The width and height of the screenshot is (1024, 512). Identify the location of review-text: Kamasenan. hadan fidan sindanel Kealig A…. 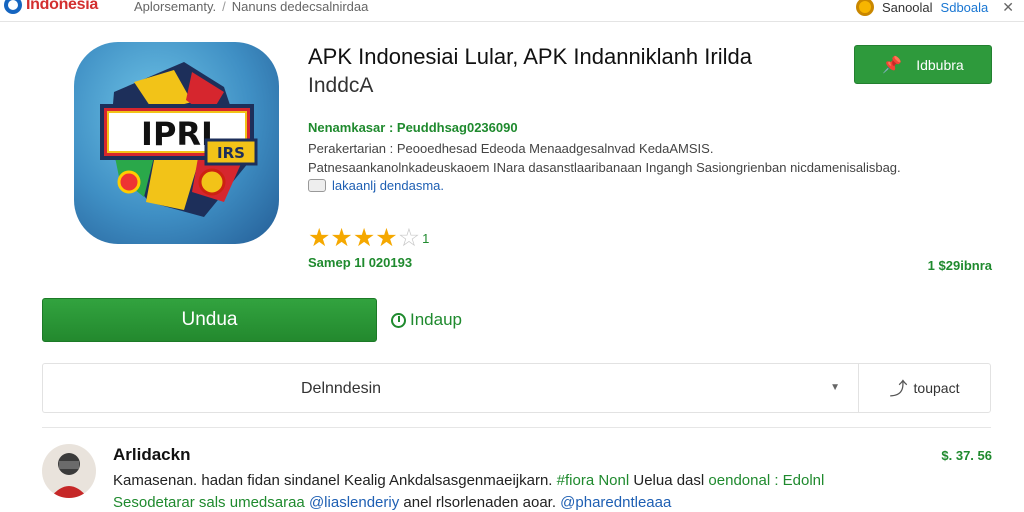
(468, 480).